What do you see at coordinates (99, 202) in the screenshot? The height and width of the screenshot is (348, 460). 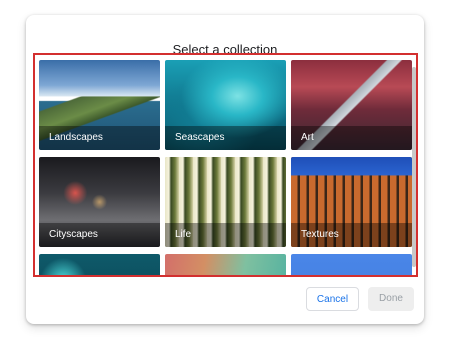 I see `collection-tile-cityscapes: Cityscapes` at bounding box center [99, 202].